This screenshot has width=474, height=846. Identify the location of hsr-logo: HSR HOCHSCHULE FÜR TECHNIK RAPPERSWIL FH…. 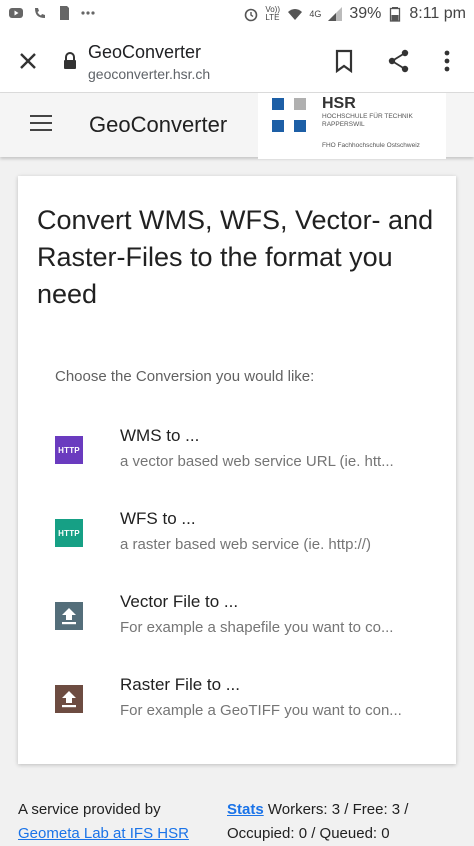
(352, 126).